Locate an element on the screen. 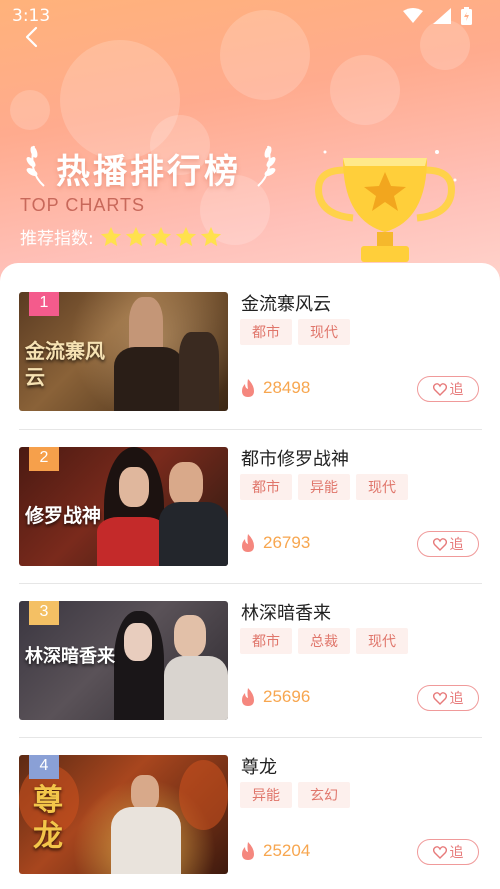 The image size is (500, 889). rank-number: 4 is located at coordinates (44, 765).